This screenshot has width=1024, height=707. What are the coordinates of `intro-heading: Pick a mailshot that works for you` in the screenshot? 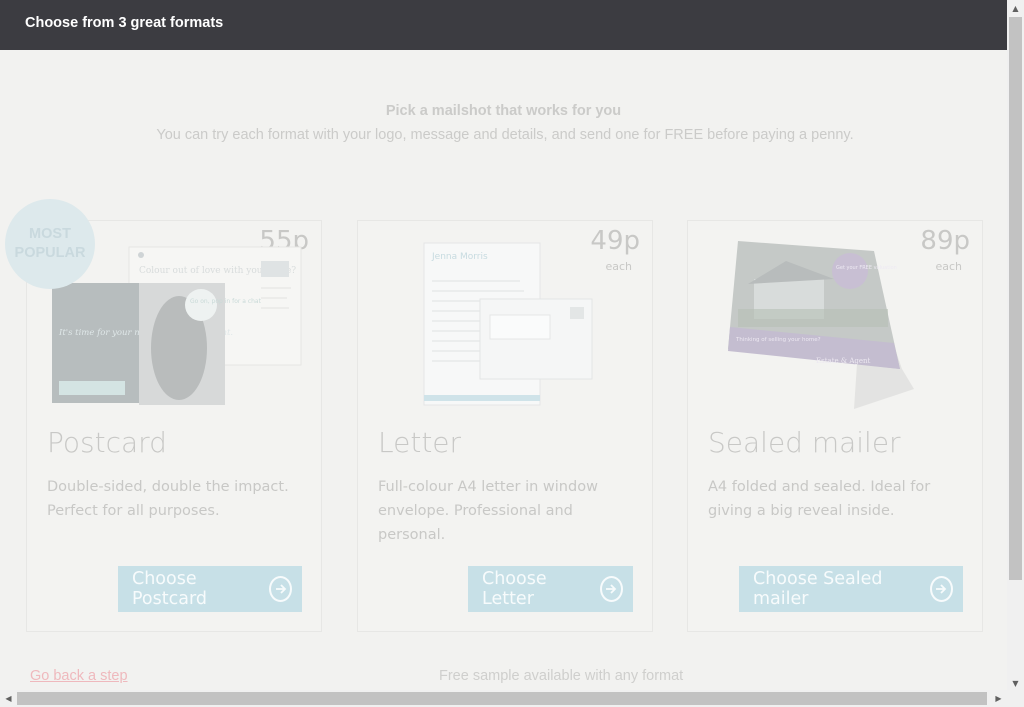 It's located at (503, 111).